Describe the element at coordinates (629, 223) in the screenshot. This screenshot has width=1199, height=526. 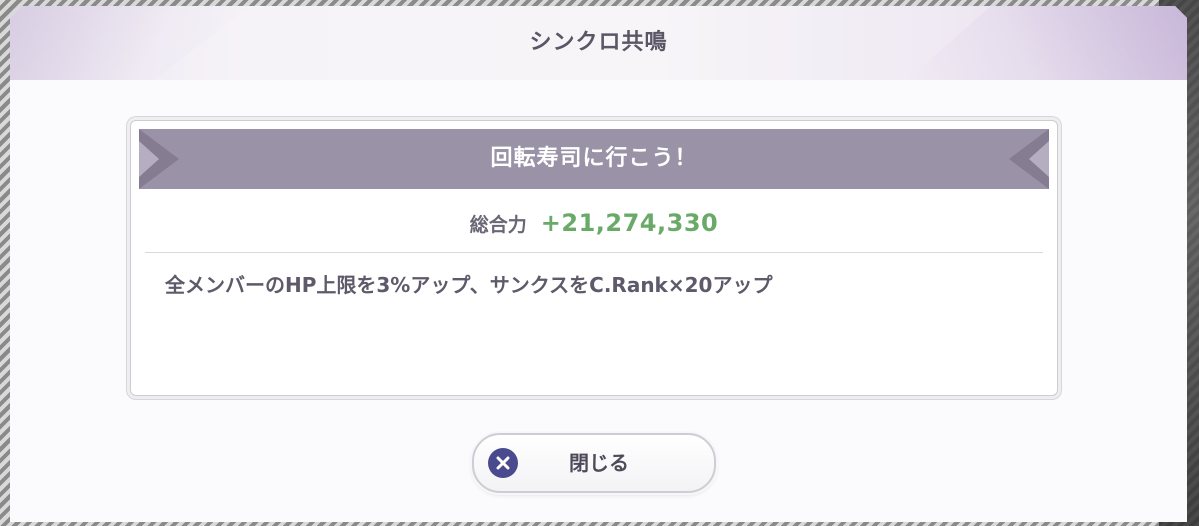
I see `total-power-value: +21,274,330` at that location.